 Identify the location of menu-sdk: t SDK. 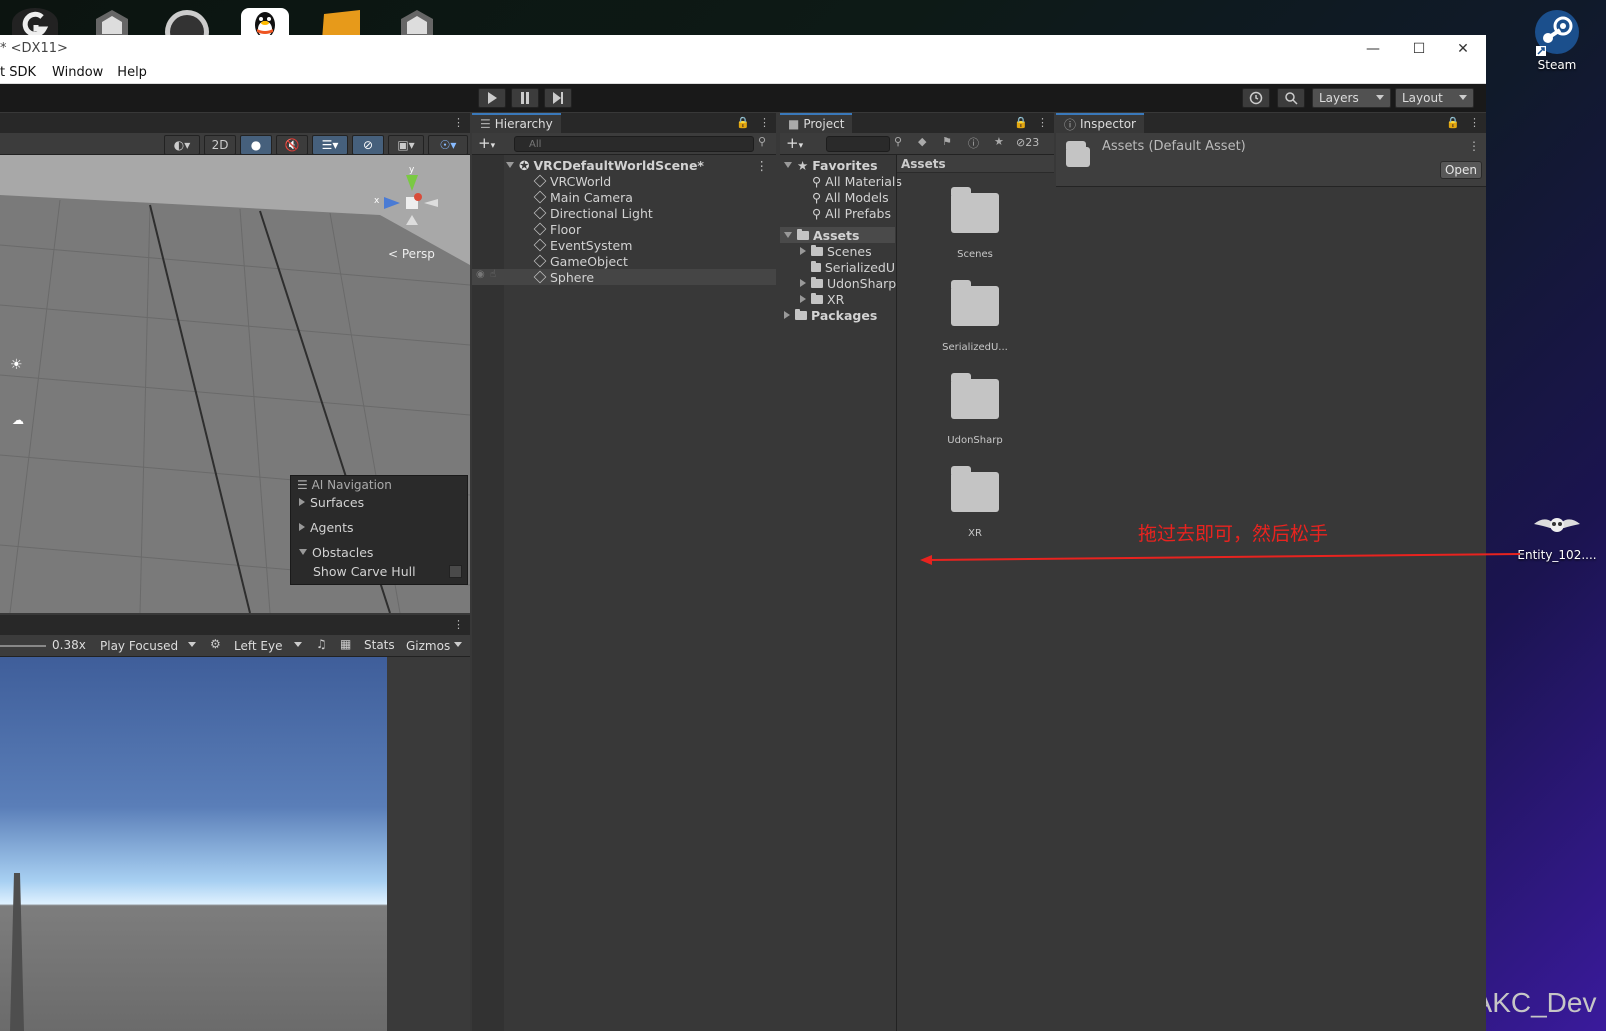
(18, 72).